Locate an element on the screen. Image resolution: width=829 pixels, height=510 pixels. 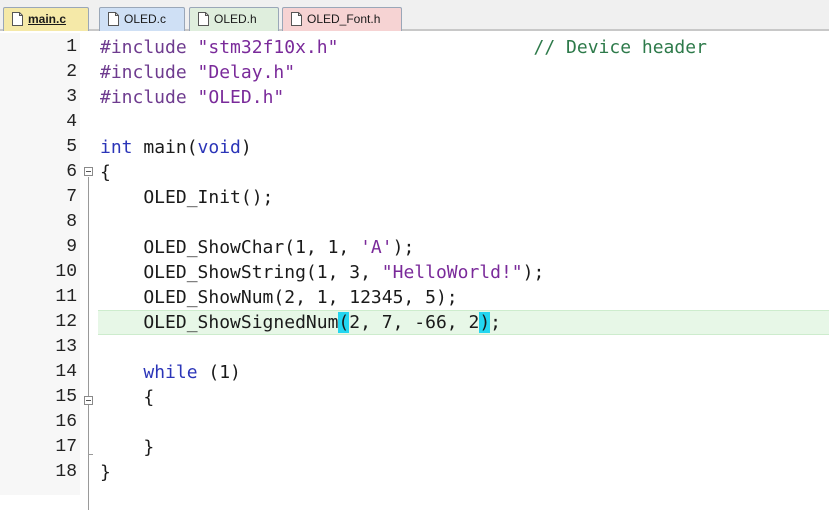
code-line: 13 is located at coordinates (414, 347).